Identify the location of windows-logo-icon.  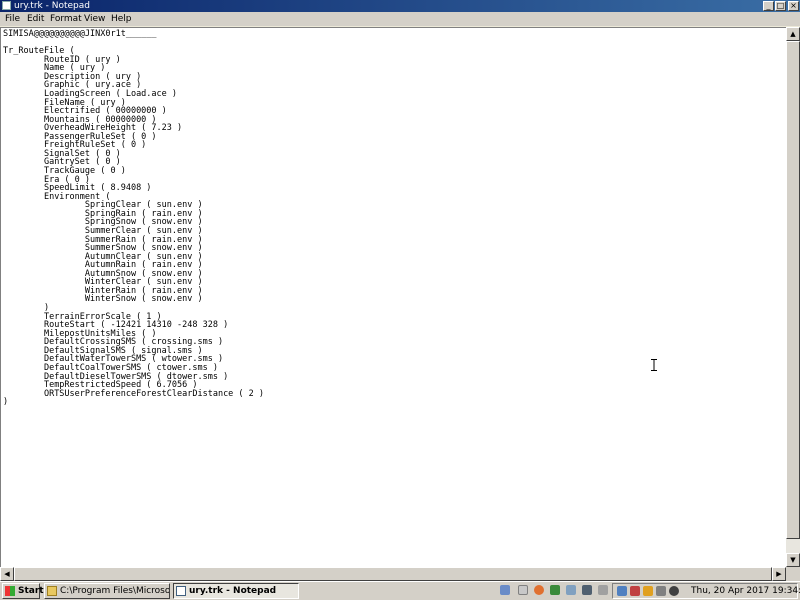
(10, 591).